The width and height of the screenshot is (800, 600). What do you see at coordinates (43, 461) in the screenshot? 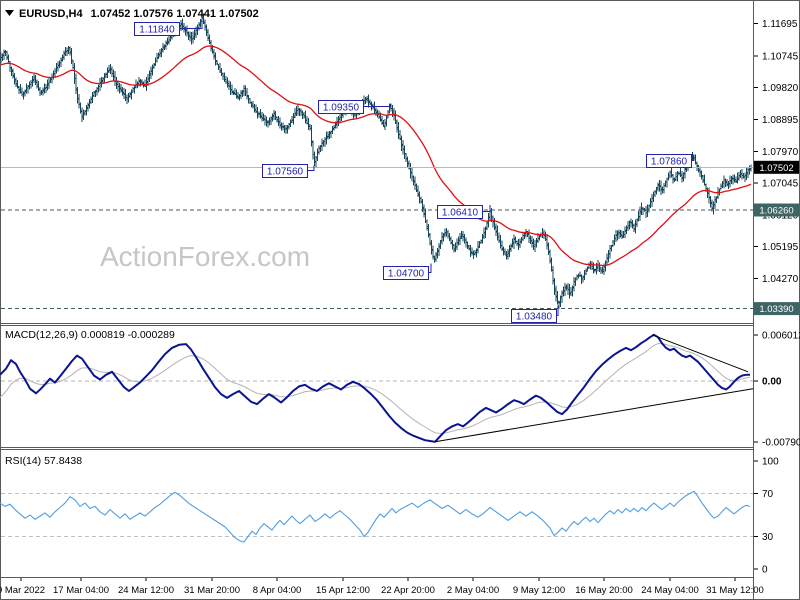
I see `rsi-indicator-label: RSI(14) 57.8438` at bounding box center [43, 461].